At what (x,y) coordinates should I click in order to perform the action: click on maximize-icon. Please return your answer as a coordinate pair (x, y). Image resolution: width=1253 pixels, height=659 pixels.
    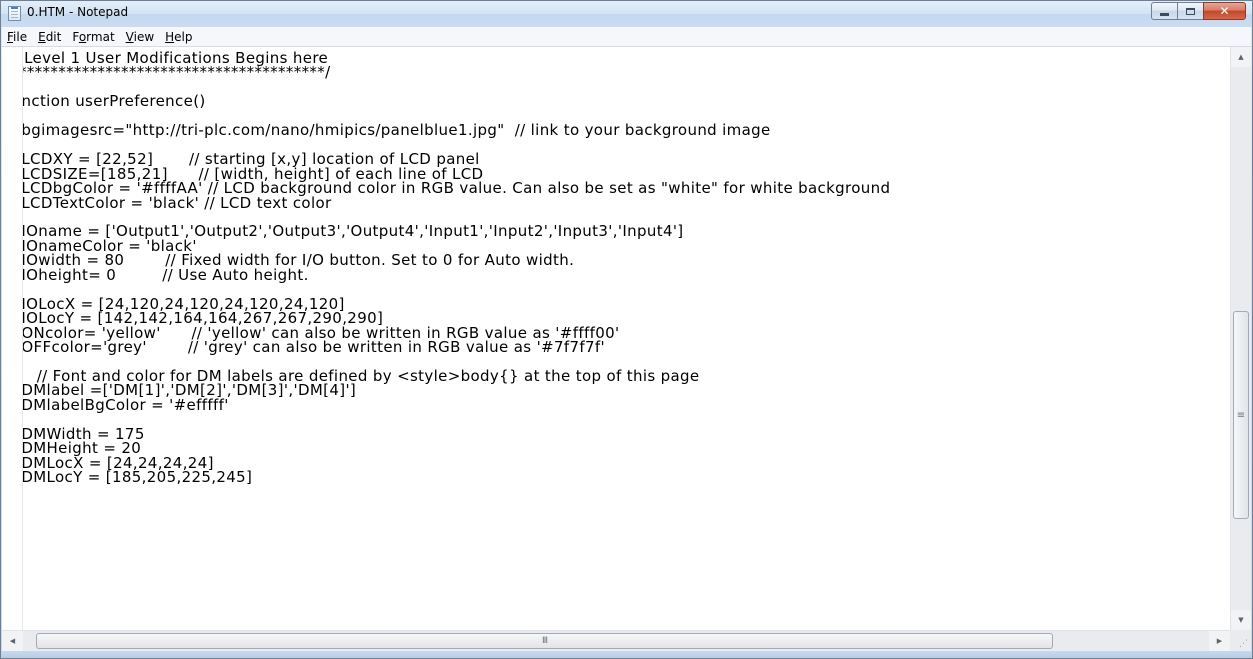
    Looking at the image, I should click on (1190, 11).